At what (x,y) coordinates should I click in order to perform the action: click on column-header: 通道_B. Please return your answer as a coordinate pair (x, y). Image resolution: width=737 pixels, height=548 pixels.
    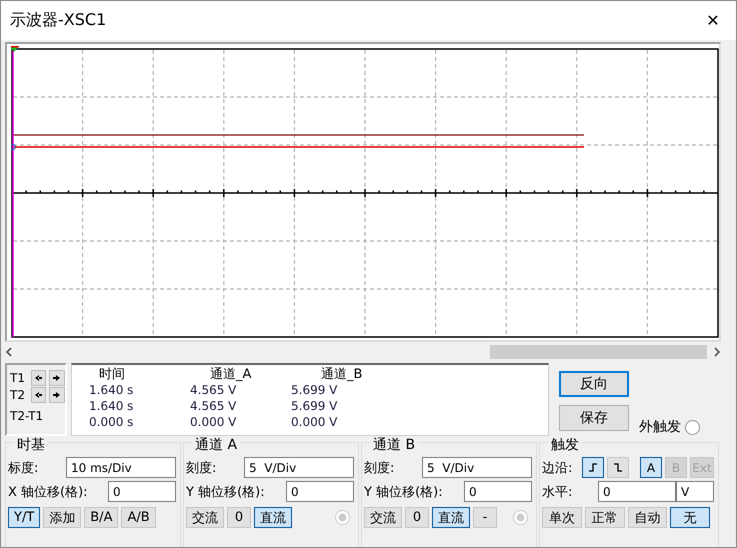
    Looking at the image, I should click on (342, 374).